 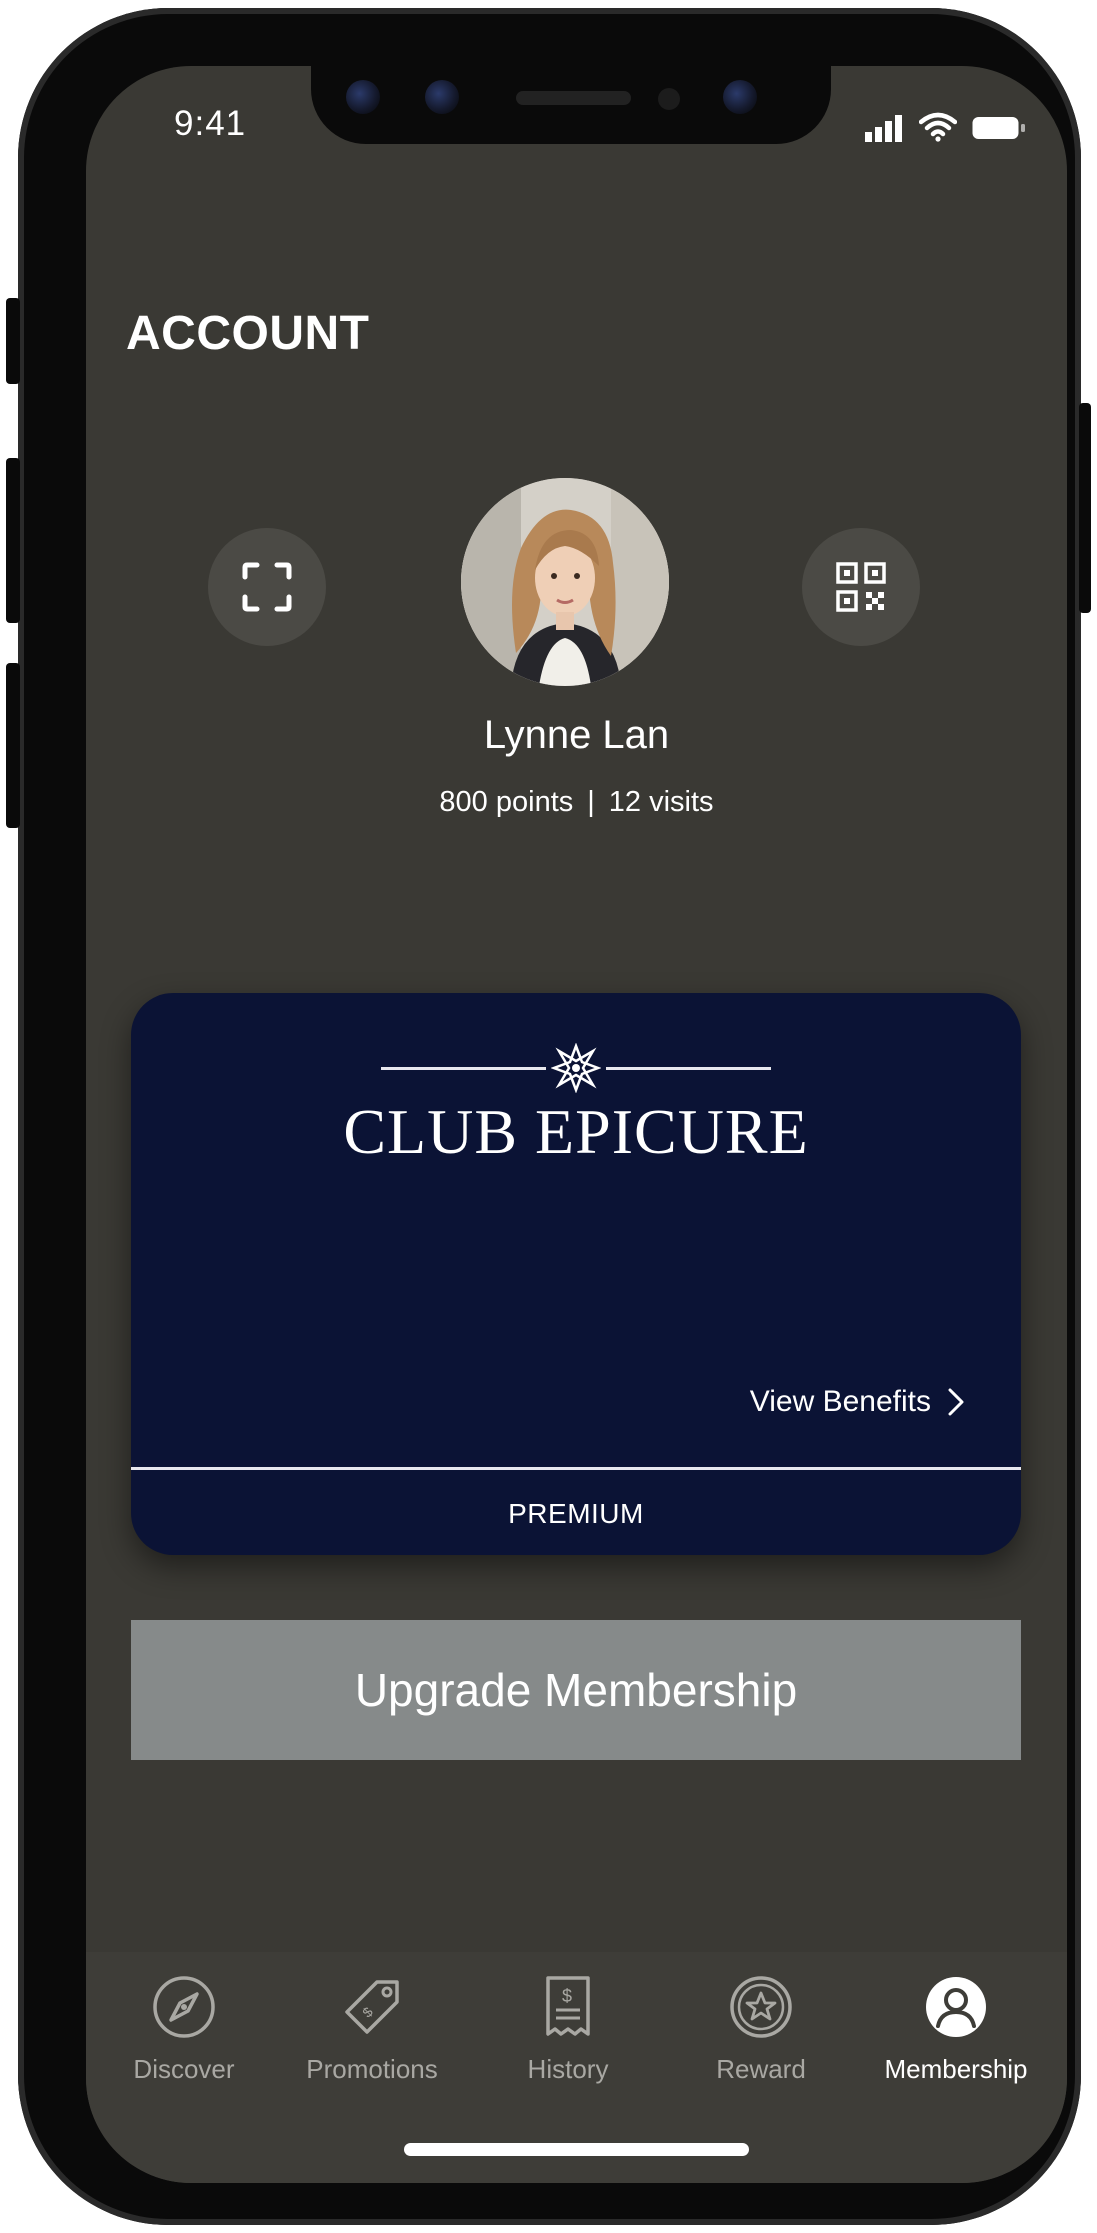 I want to click on tab-label: Membership, so click(x=956, y=2069).